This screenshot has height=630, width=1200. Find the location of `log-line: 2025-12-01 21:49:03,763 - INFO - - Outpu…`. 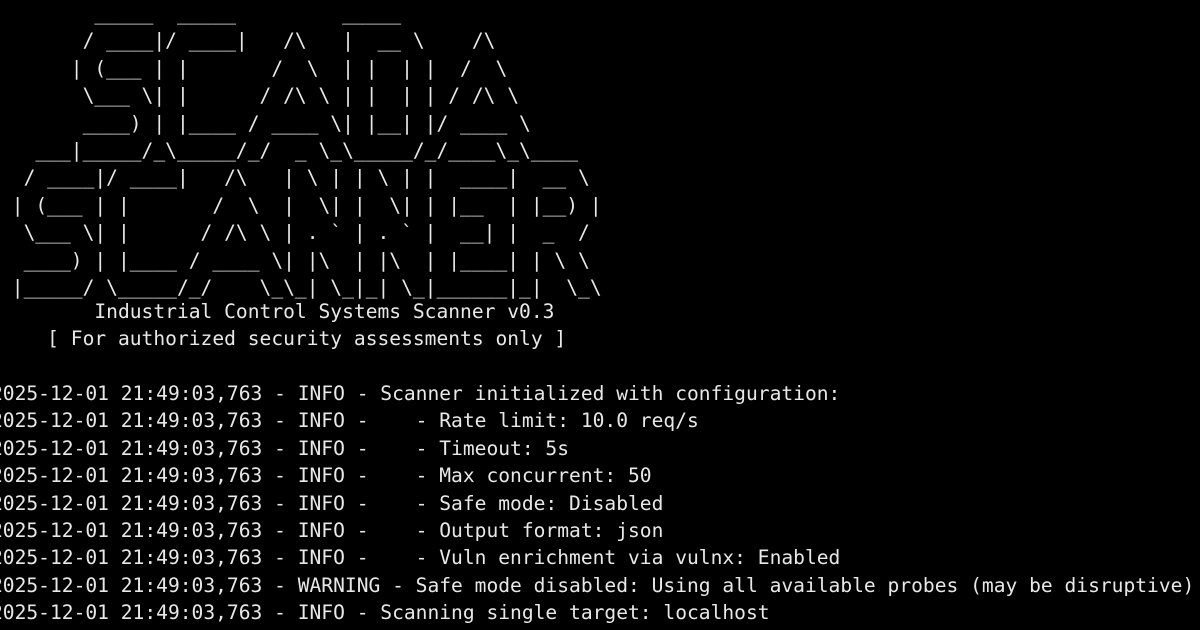

log-line: 2025-12-01 21:49:03,763 - INFO - - Outpu… is located at coordinates (332, 530).